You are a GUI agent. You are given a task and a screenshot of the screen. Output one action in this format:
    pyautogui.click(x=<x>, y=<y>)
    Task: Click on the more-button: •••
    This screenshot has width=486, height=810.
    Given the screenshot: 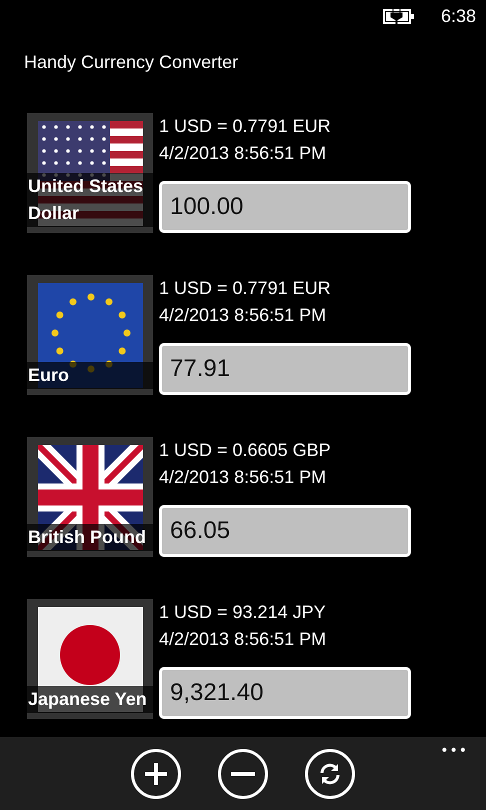 What is the action you would take?
    pyautogui.click(x=454, y=751)
    